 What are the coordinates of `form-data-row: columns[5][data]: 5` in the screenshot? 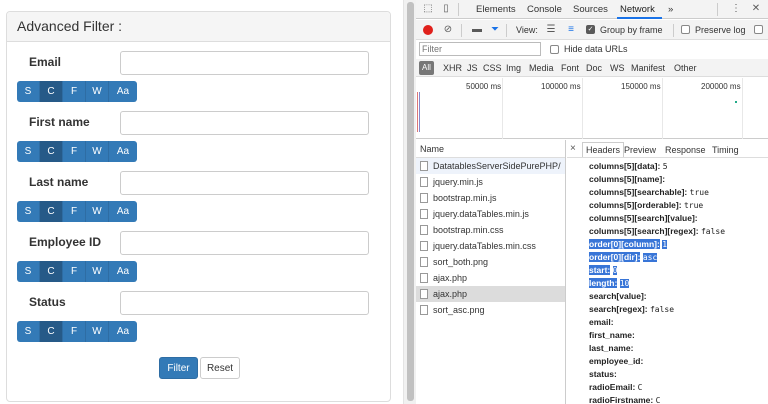 It's located at (677, 167).